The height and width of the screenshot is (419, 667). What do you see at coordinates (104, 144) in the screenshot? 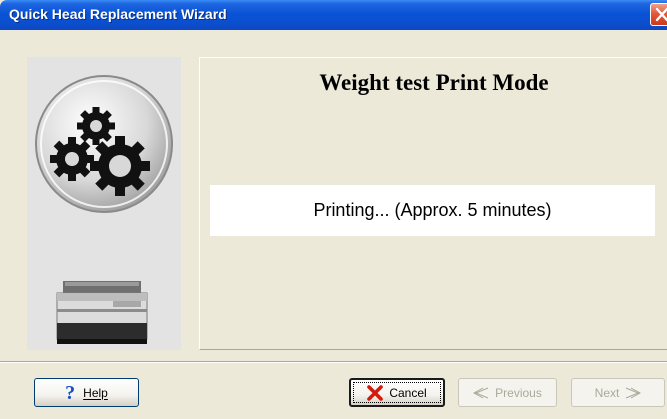
I see `gears-icon` at bounding box center [104, 144].